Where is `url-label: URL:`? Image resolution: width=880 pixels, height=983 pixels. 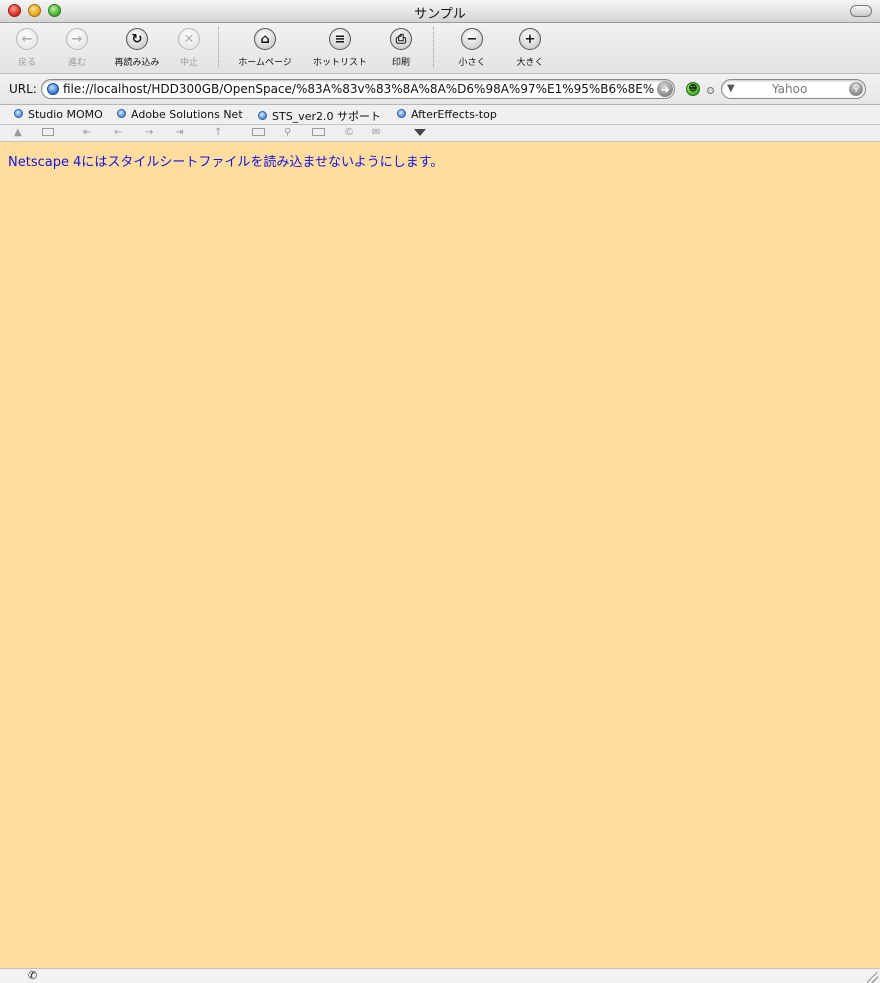 url-label: URL: is located at coordinates (23, 89).